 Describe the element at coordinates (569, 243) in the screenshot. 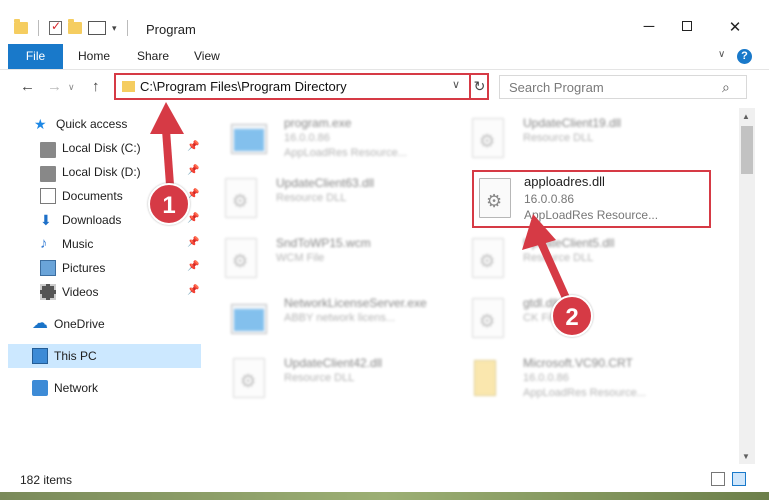

I see `file-name: UpdateClient5.dll` at that location.